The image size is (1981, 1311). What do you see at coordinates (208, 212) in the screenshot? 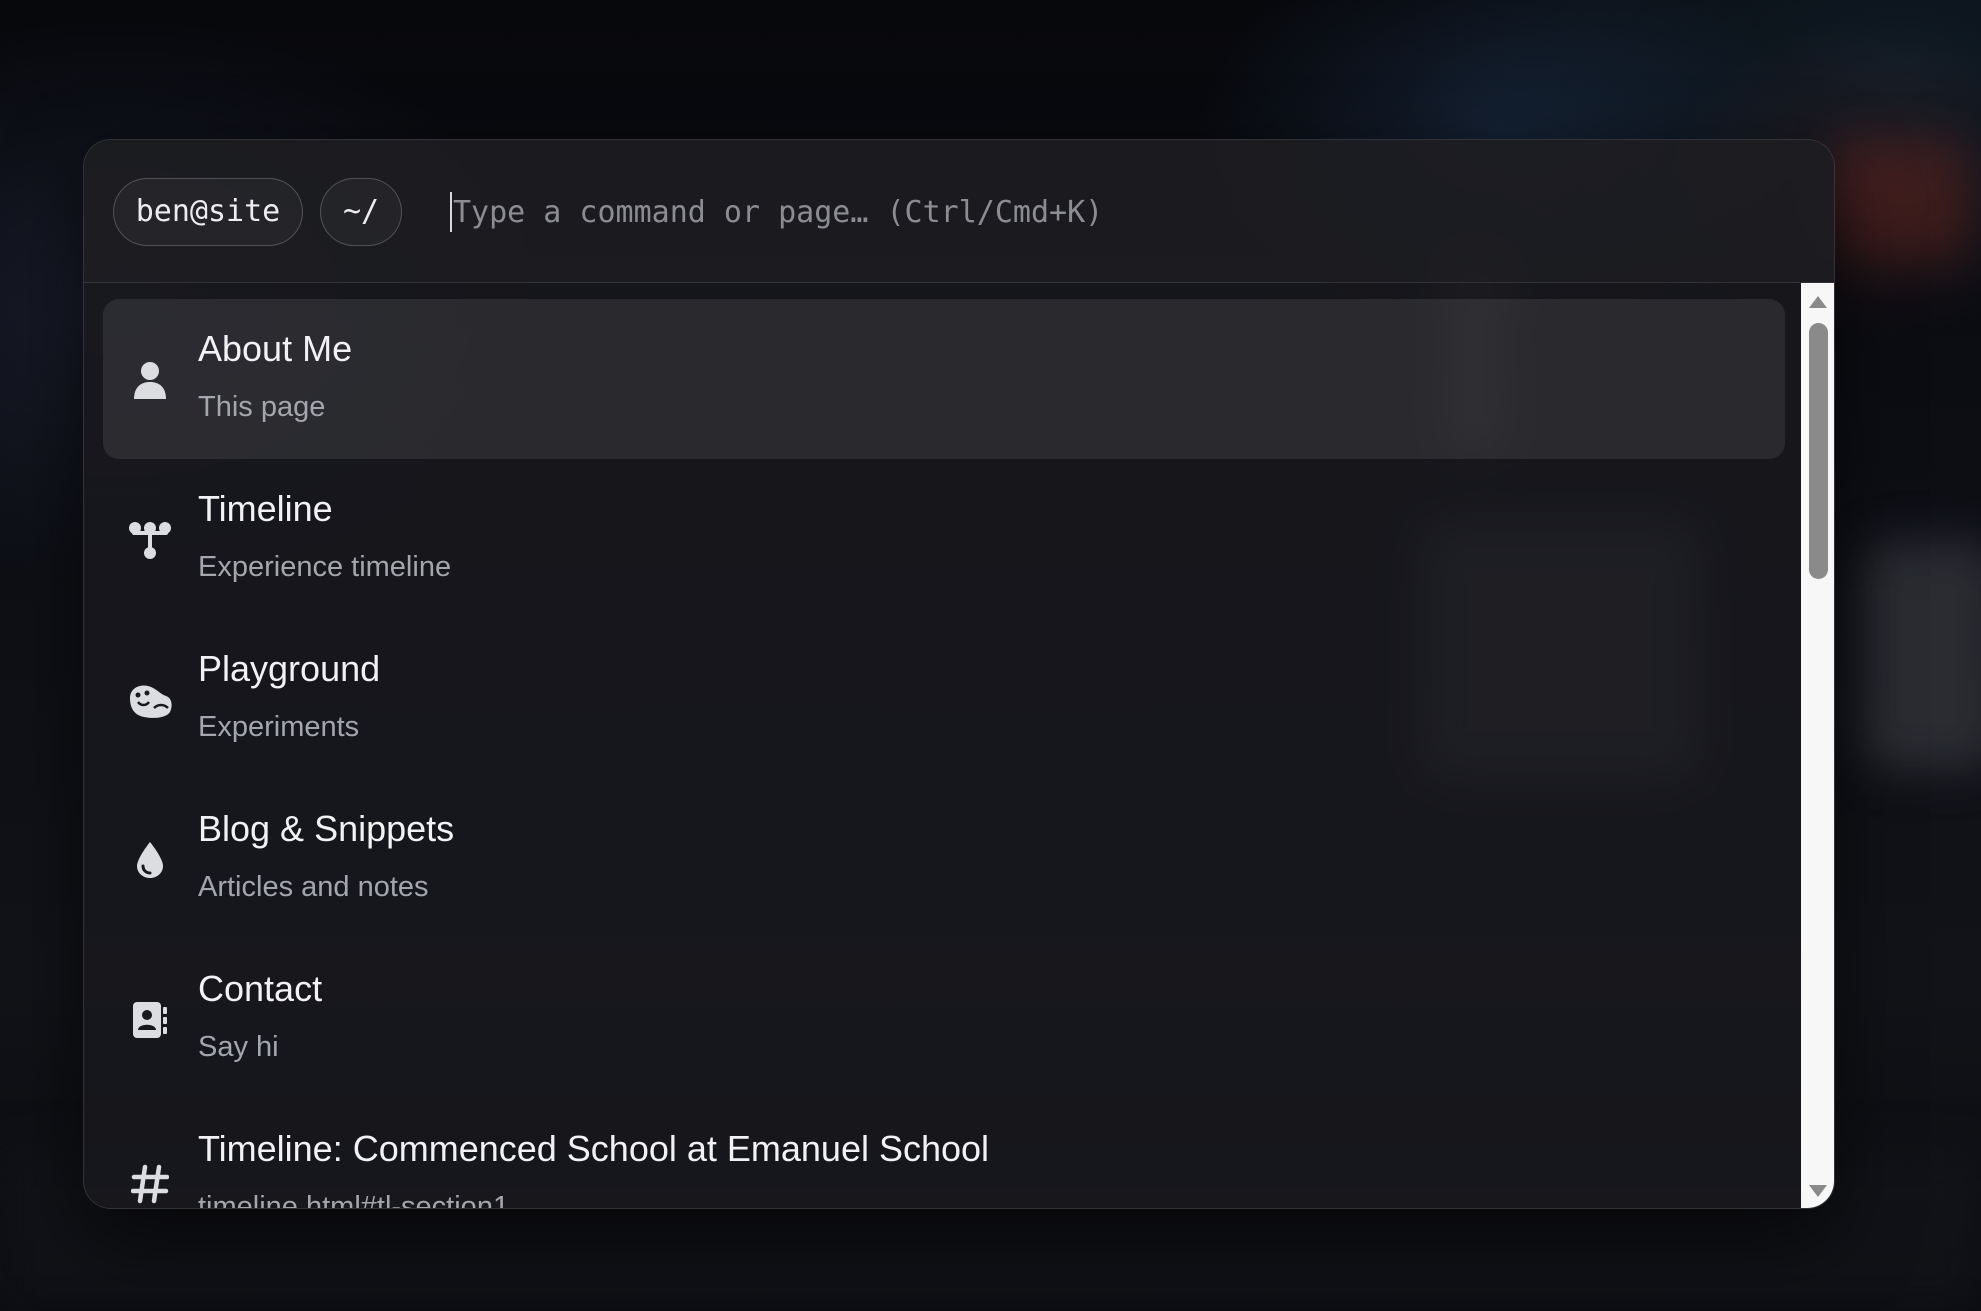
I see `user-host-chip: ben@site` at bounding box center [208, 212].